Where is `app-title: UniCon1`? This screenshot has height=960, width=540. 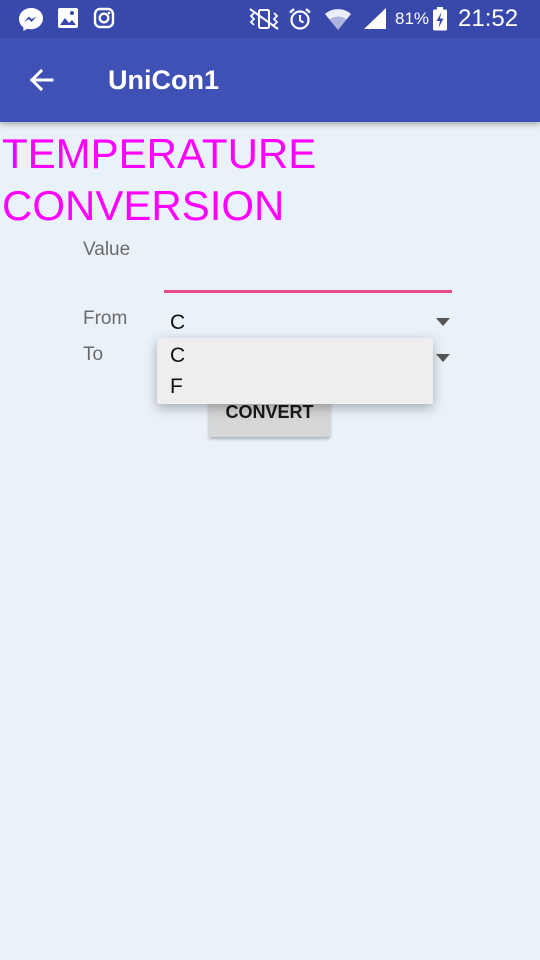
app-title: UniCon1 is located at coordinates (163, 80).